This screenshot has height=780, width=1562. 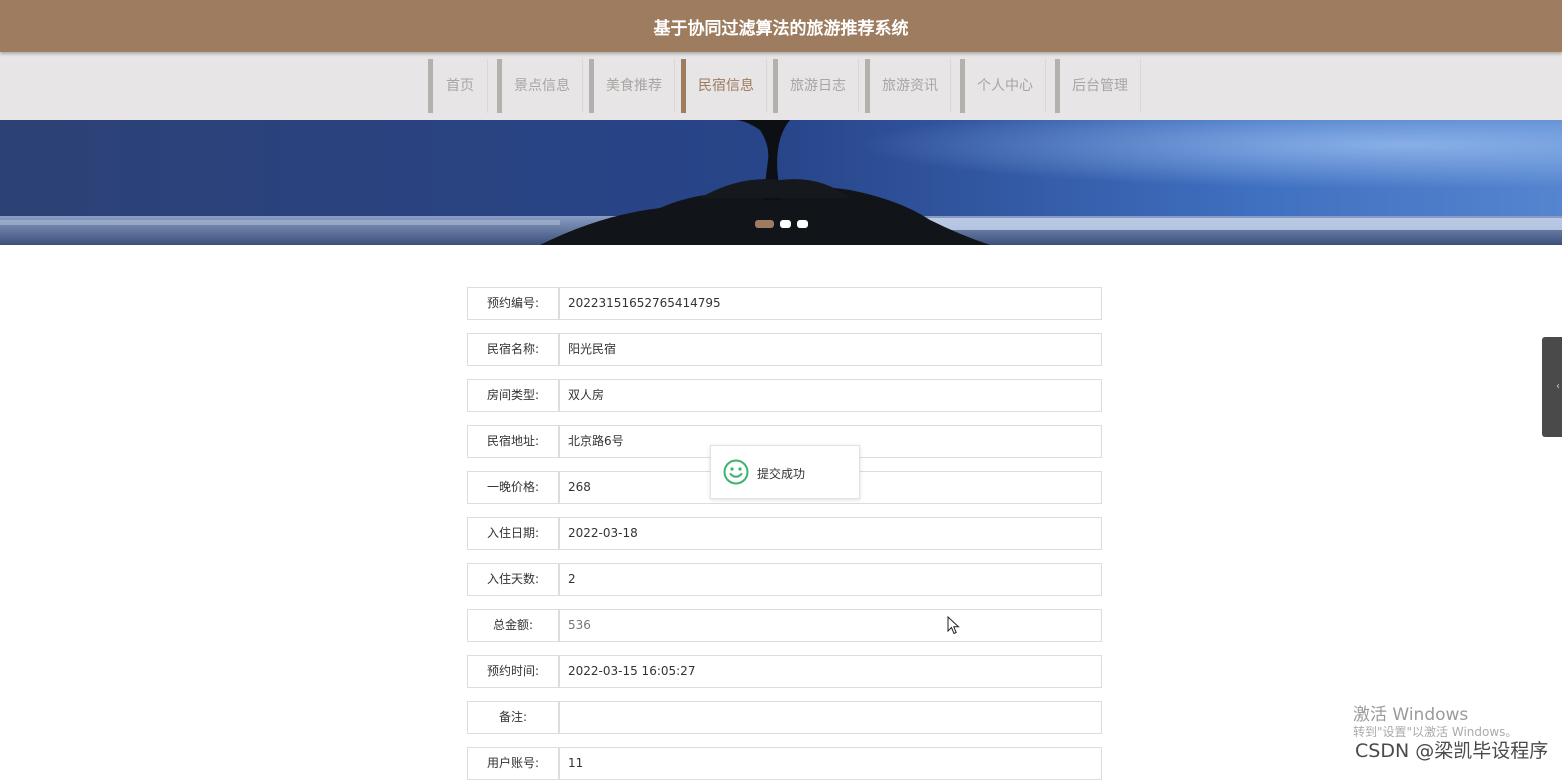 What do you see at coordinates (513, 303) in the screenshot?
I see `form-label: 预约编号:` at bounding box center [513, 303].